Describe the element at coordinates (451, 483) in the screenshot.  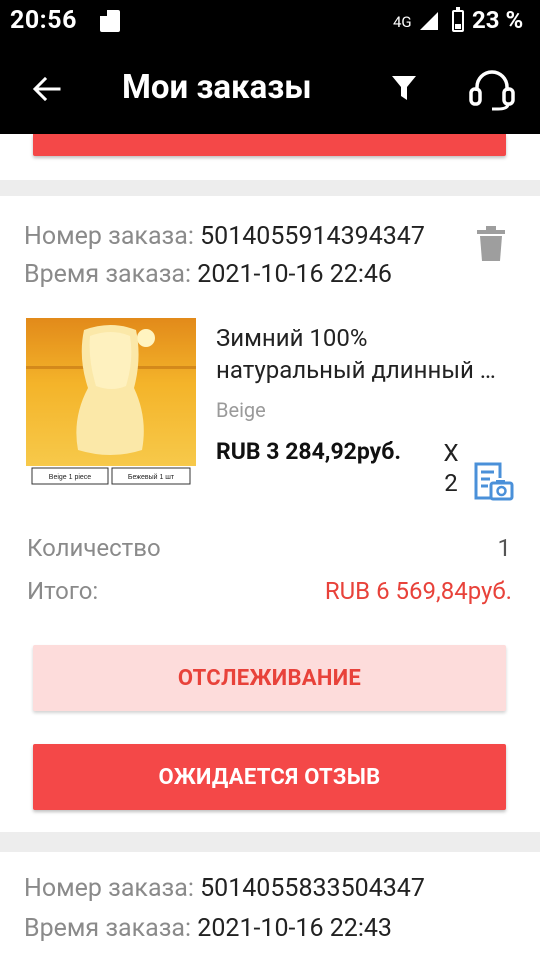
I see `quantity-number: 2` at that location.